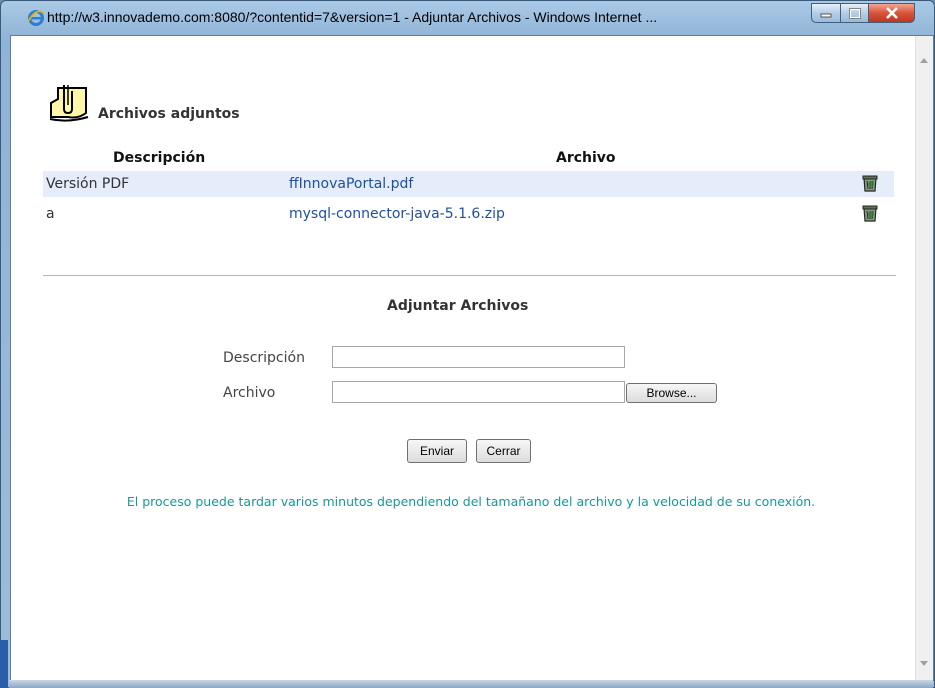  I want to click on attachment-folder-icon, so click(69, 103).